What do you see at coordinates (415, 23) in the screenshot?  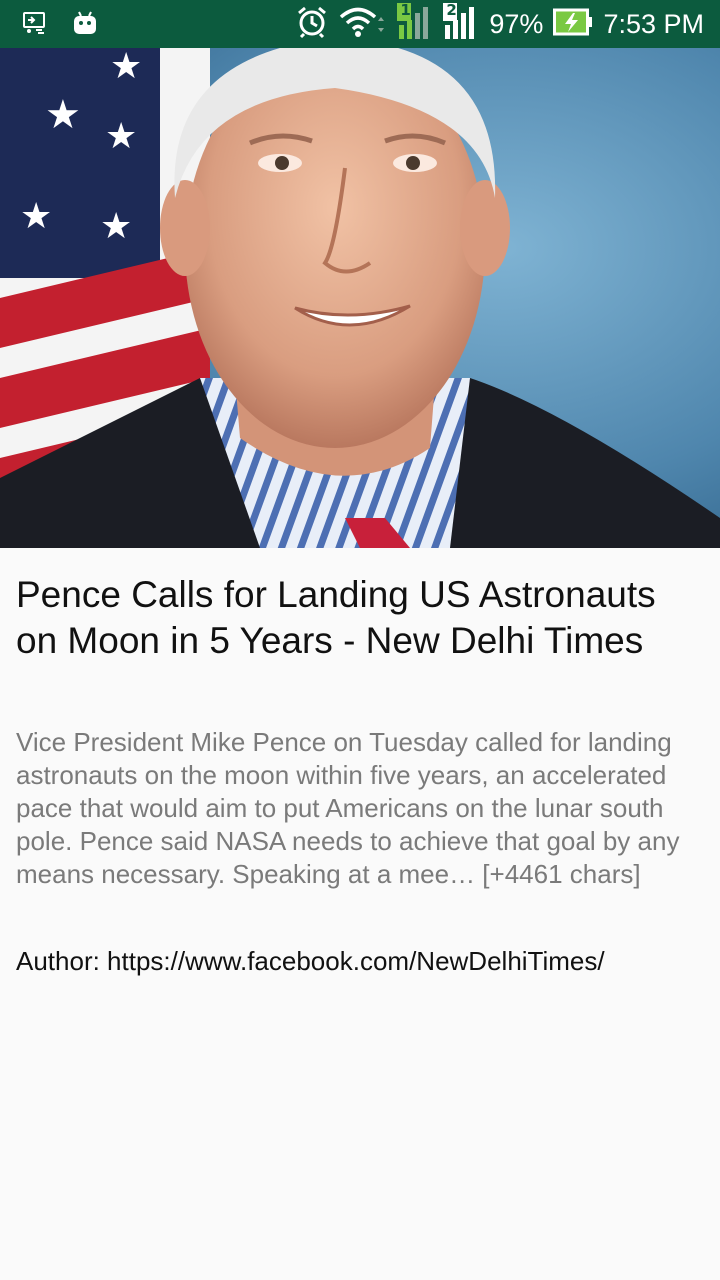 I see `signal-sim1-icon: 1` at bounding box center [415, 23].